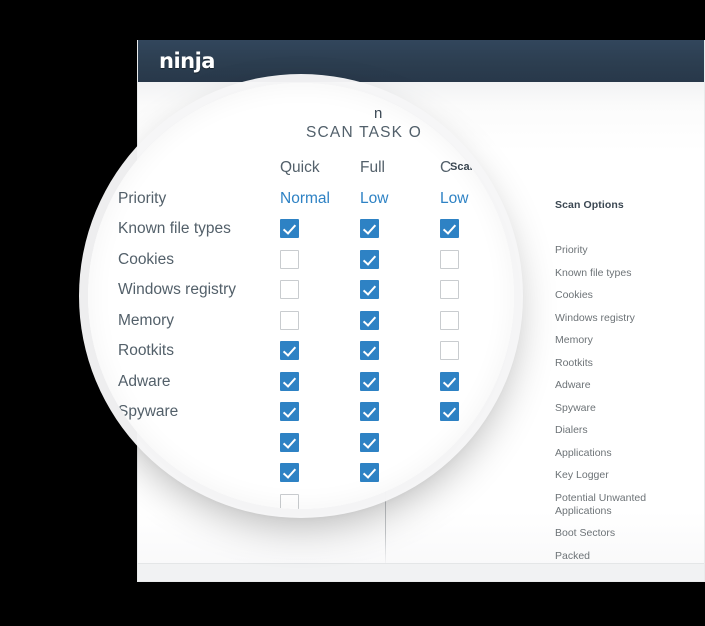 Image resolution: width=705 pixels, height=626 pixels. Describe the element at coordinates (625, 505) in the screenshot. I see `list-item: Potential Unwanted Applications` at that location.